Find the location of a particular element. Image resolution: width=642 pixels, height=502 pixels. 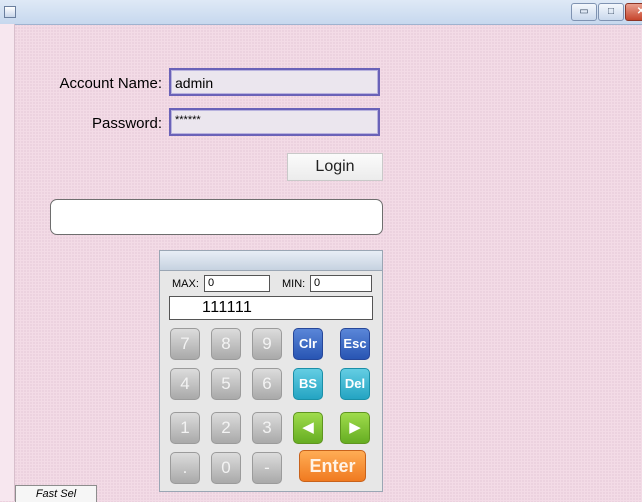

title-bar: ▭ □ ✕ is located at coordinates (321, 12).